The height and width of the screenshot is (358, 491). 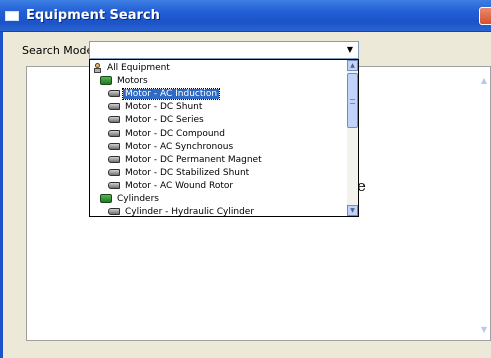 I want to click on search-mode-label: Search Mode, so click(x=58, y=50).